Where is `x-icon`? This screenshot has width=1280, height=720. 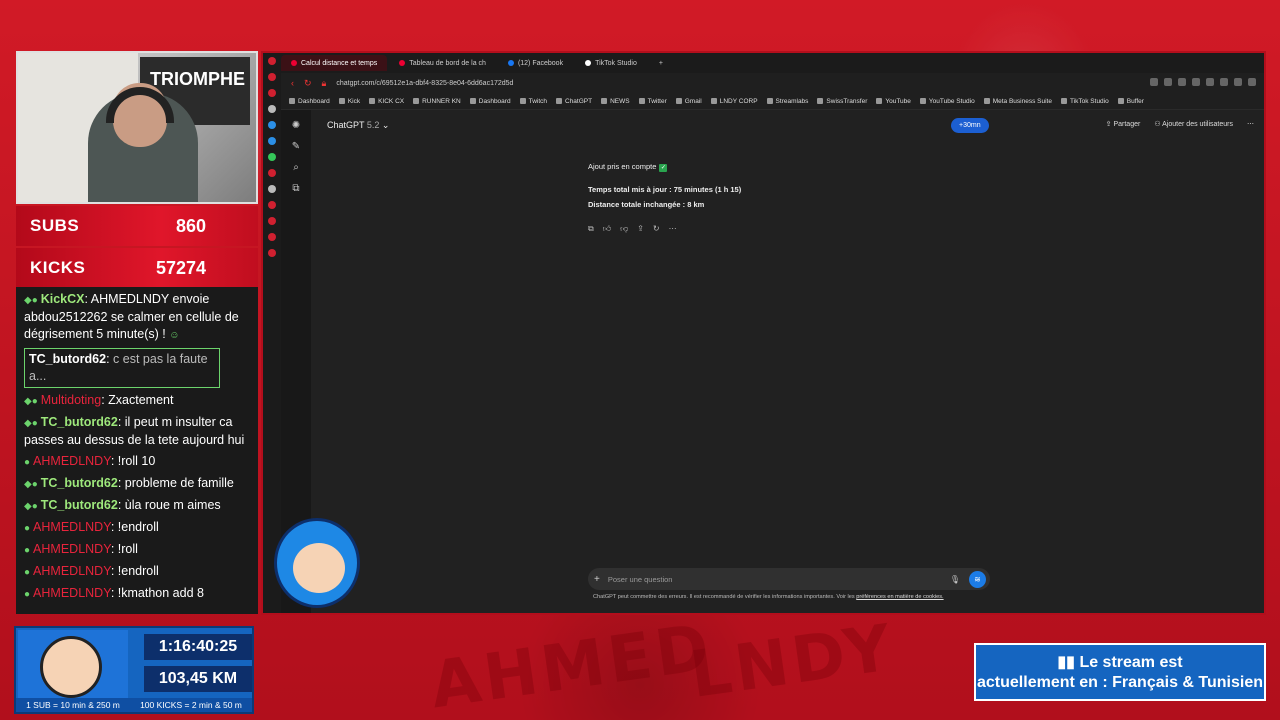
x-icon is located at coordinates (272, 189).